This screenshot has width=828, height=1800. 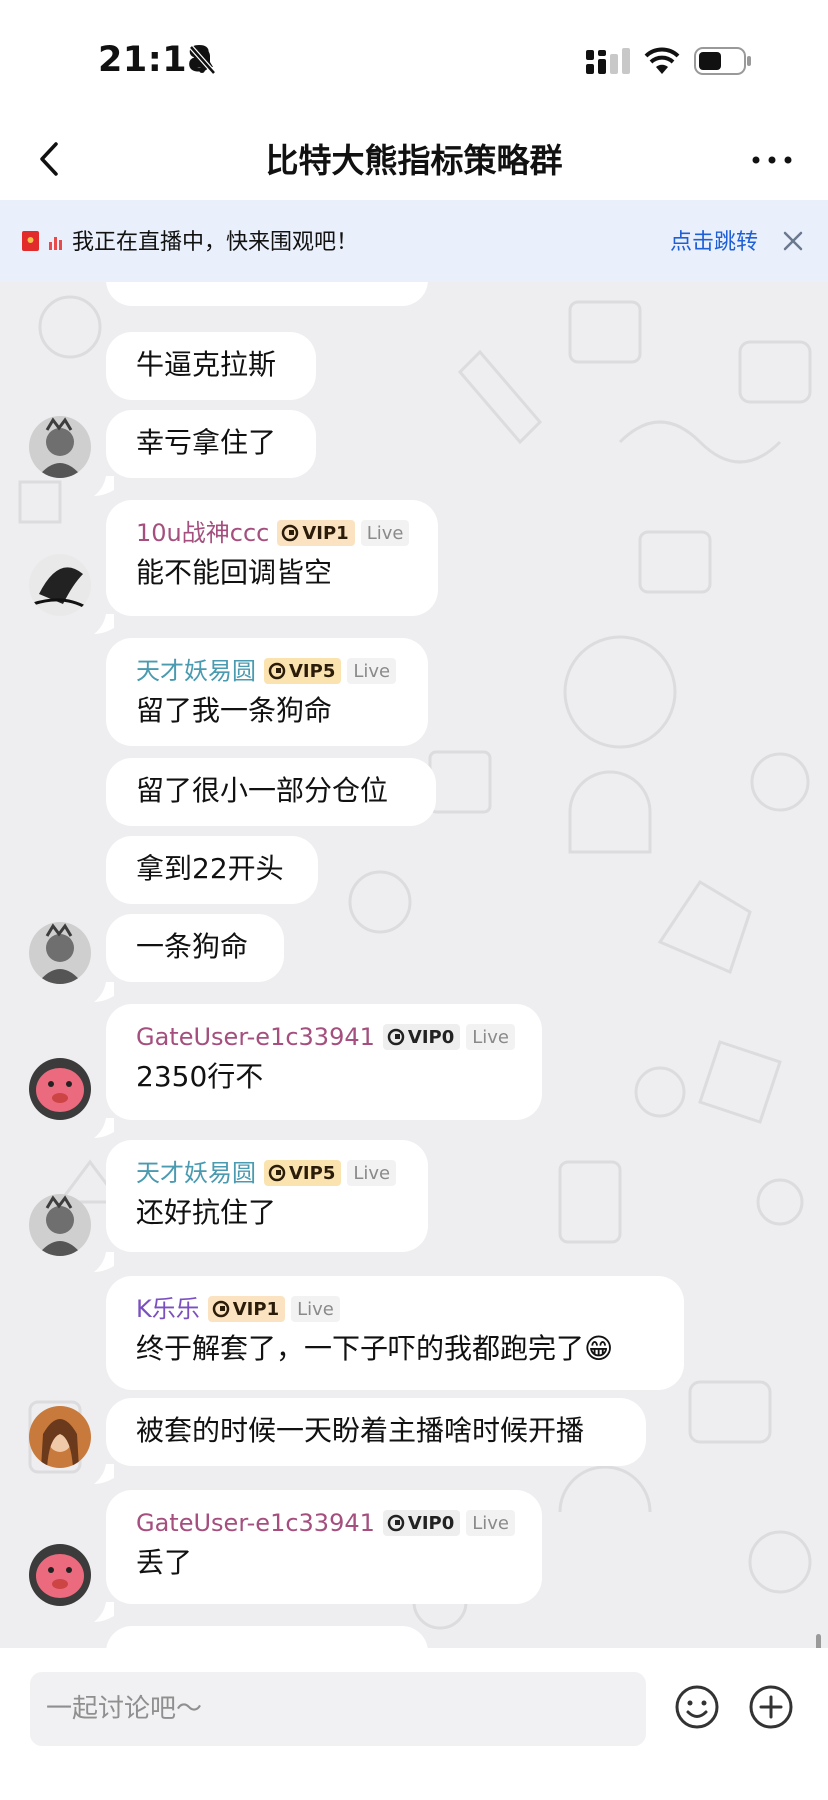 I want to click on red-envelope-icon, so click(x=30, y=241).